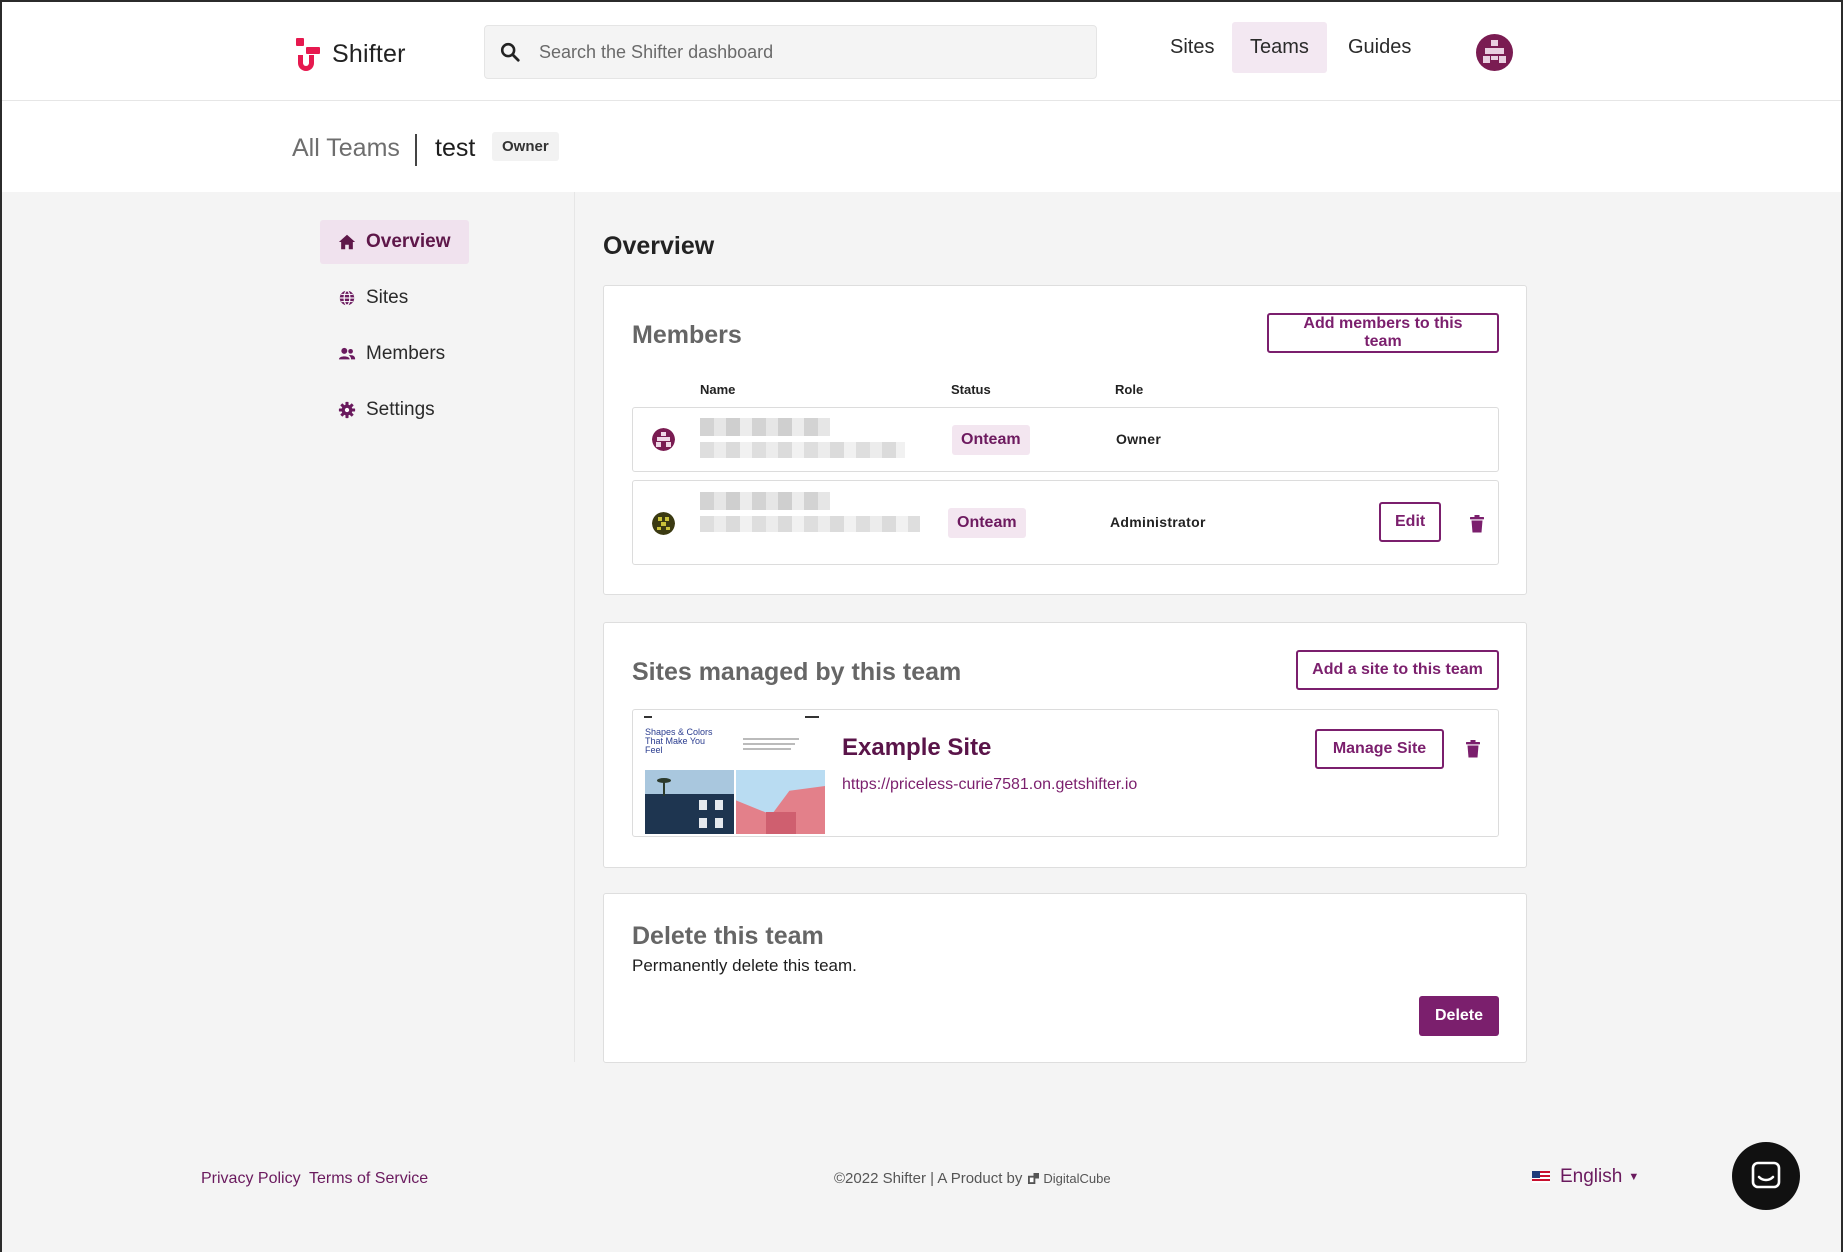 Image resolution: width=1843 pixels, height=1252 pixels. I want to click on site-name: Example Site, so click(916, 748).